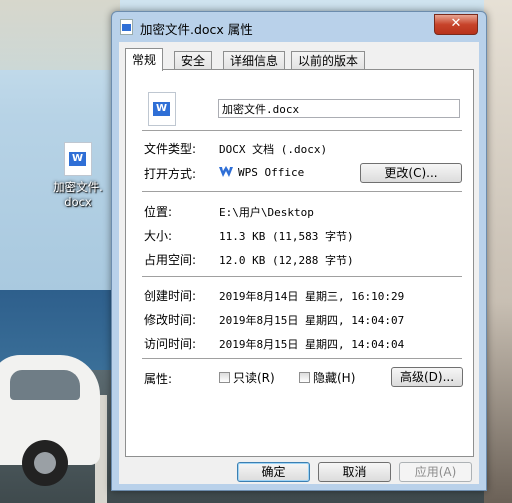 This screenshot has height=503, width=512. Describe the element at coordinates (271, 172) in the screenshot. I see `opens-with-value: WPS Office` at that location.